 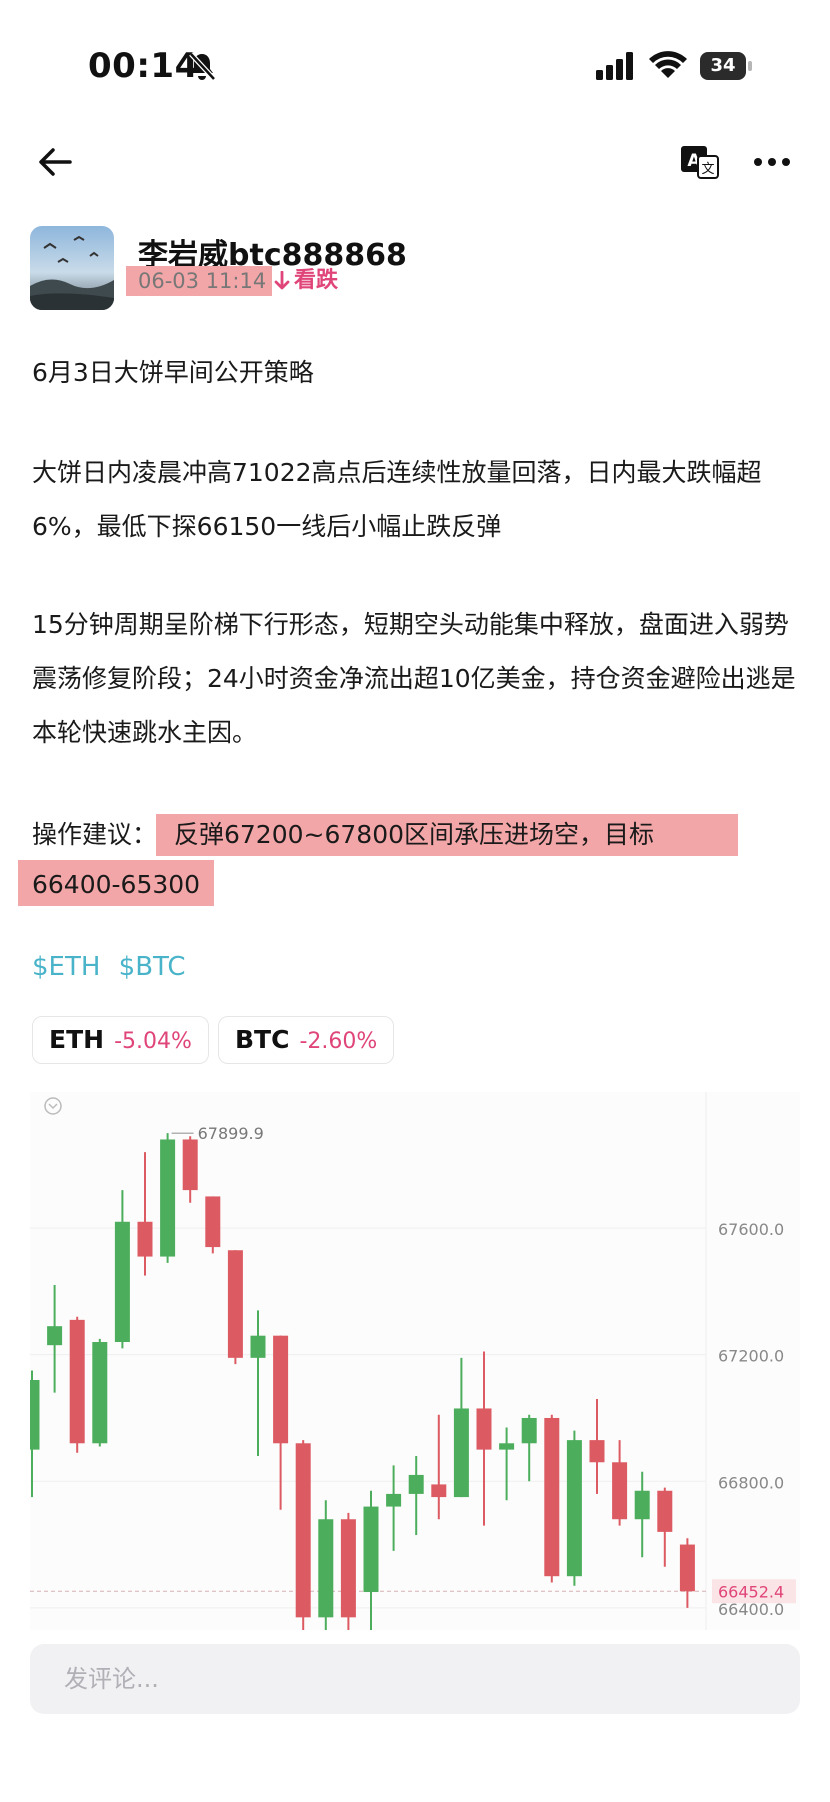 I want to click on translate-icon: A 文, so click(x=700, y=162).